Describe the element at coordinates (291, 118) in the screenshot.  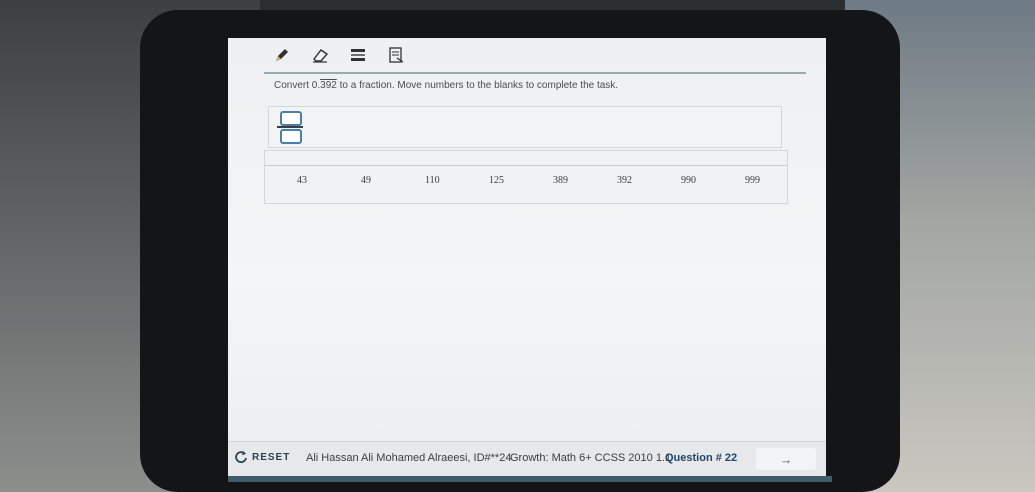
I see `numerator-blank` at that location.